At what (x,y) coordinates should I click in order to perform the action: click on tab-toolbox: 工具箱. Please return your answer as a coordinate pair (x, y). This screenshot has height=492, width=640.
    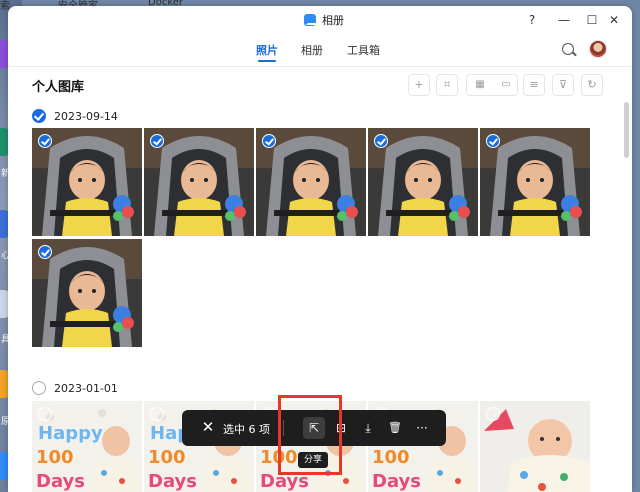
    Looking at the image, I should click on (363, 50).